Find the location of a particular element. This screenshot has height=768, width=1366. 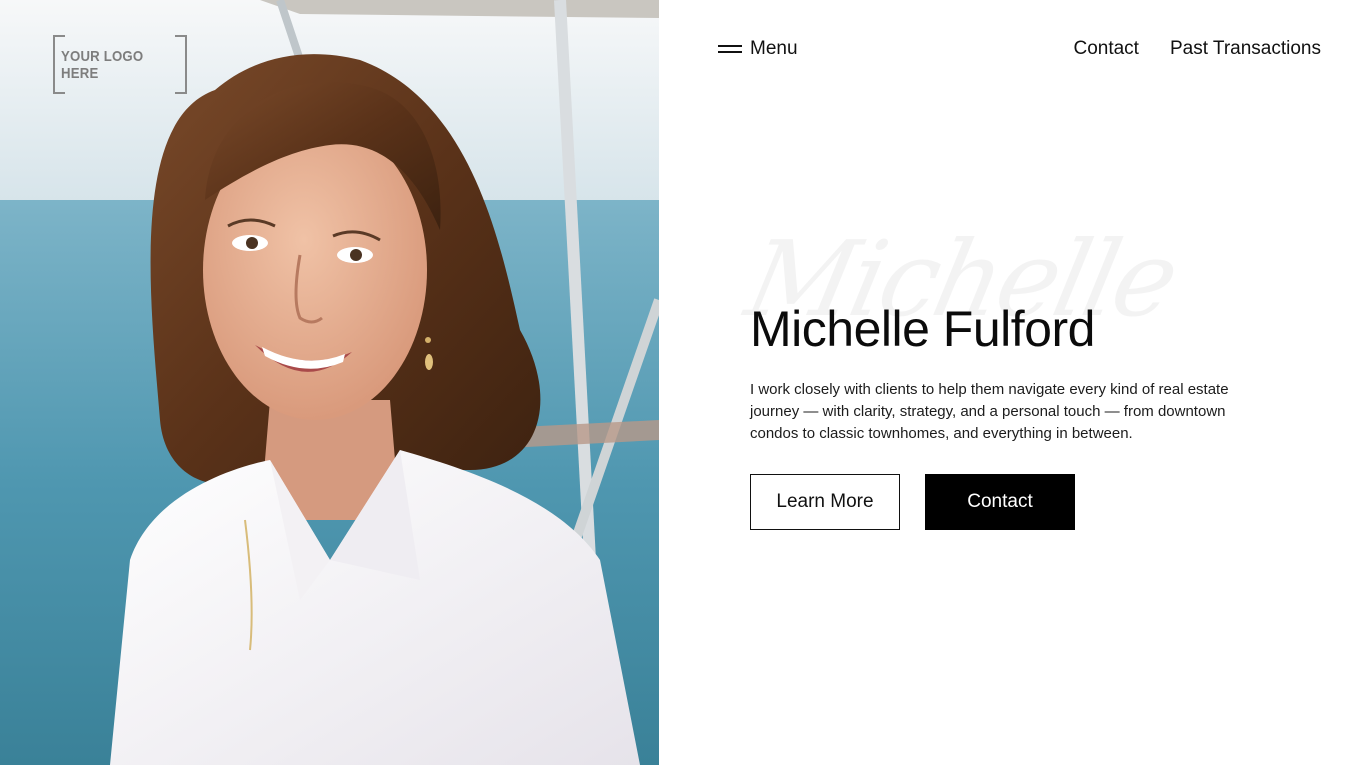

learn-more-button: Learn More is located at coordinates (825, 502).